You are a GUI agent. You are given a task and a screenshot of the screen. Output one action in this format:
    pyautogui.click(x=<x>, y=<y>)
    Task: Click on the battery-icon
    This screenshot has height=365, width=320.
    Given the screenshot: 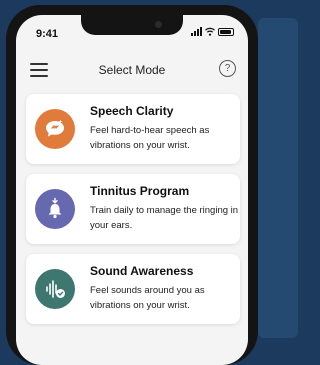 What is the action you would take?
    pyautogui.click(x=226, y=32)
    